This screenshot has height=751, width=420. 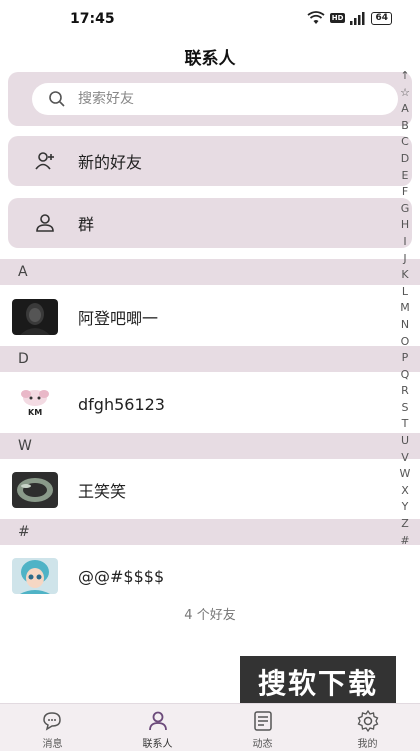 What do you see at coordinates (210, 532) in the screenshot?
I see `section-header-hash: #` at bounding box center [210, 532].